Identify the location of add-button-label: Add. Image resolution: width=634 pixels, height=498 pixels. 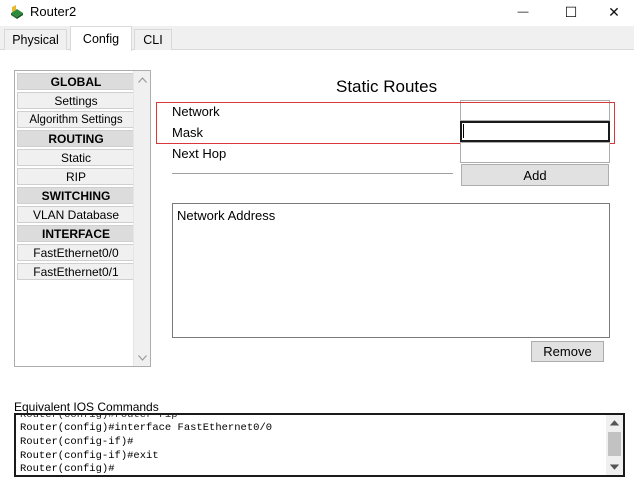
(535, 175).